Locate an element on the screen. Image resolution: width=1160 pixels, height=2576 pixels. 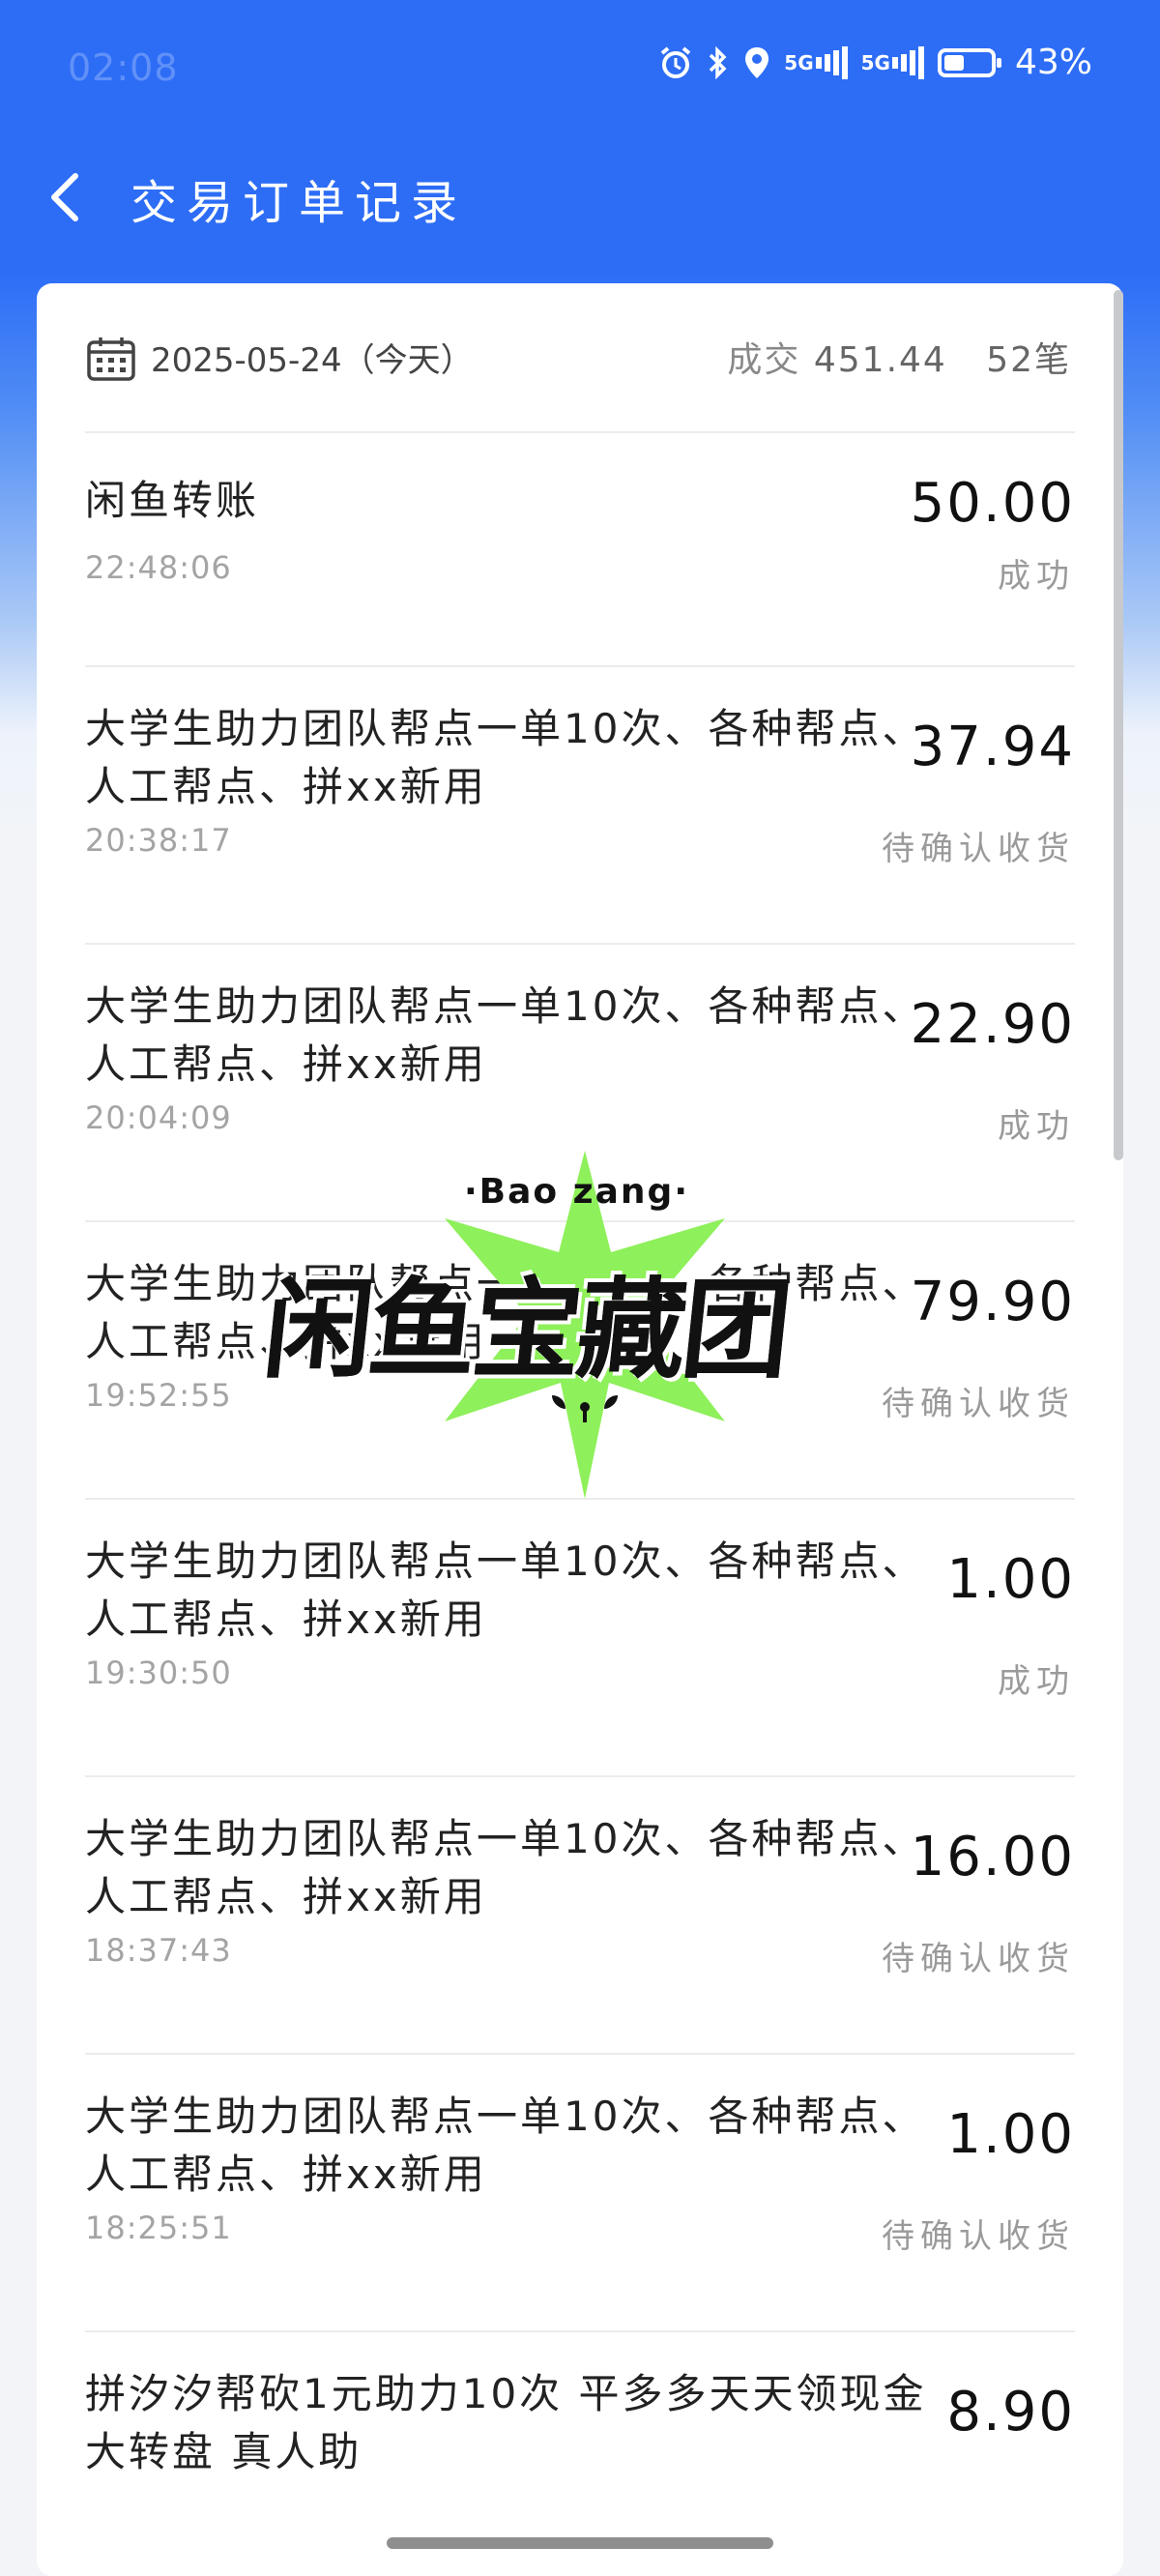
back-button is located at coordinates (68, 197).